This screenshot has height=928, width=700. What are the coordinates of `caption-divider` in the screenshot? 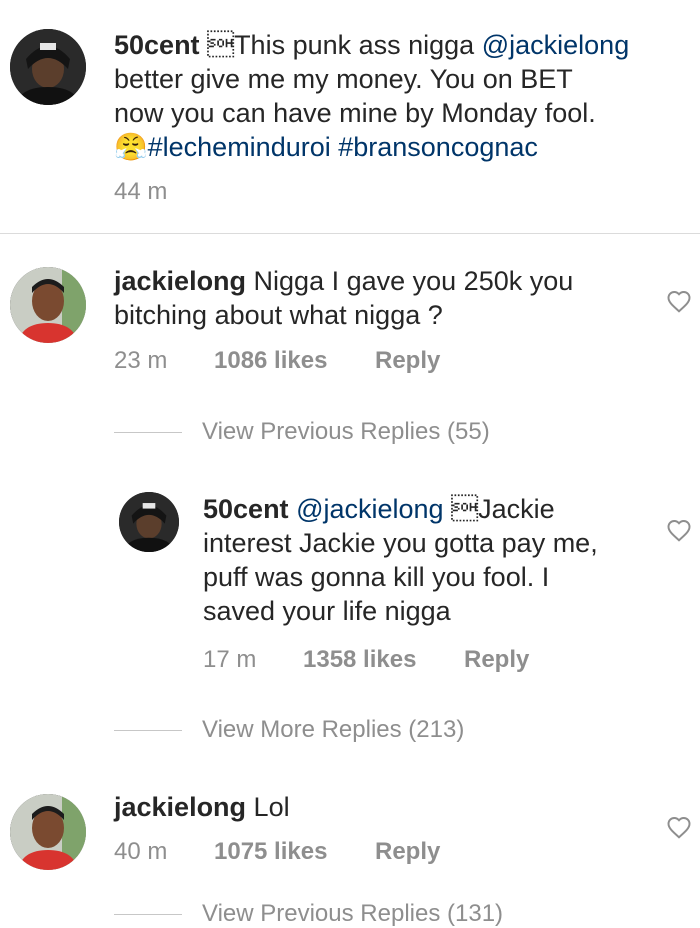 It's located at (350, 233).